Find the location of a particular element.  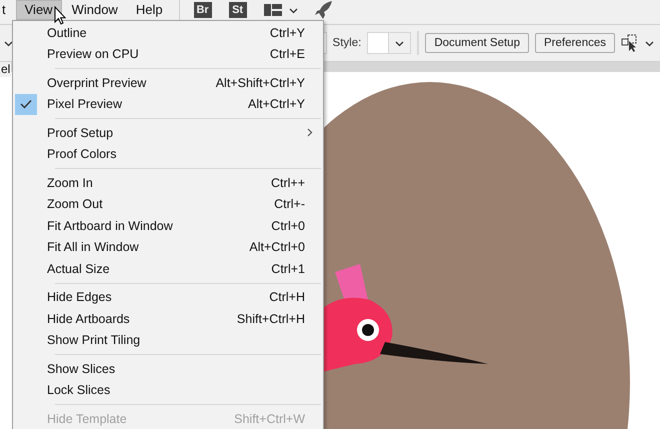

app-launcher-icon: Br is located at coordinates (203, 10).